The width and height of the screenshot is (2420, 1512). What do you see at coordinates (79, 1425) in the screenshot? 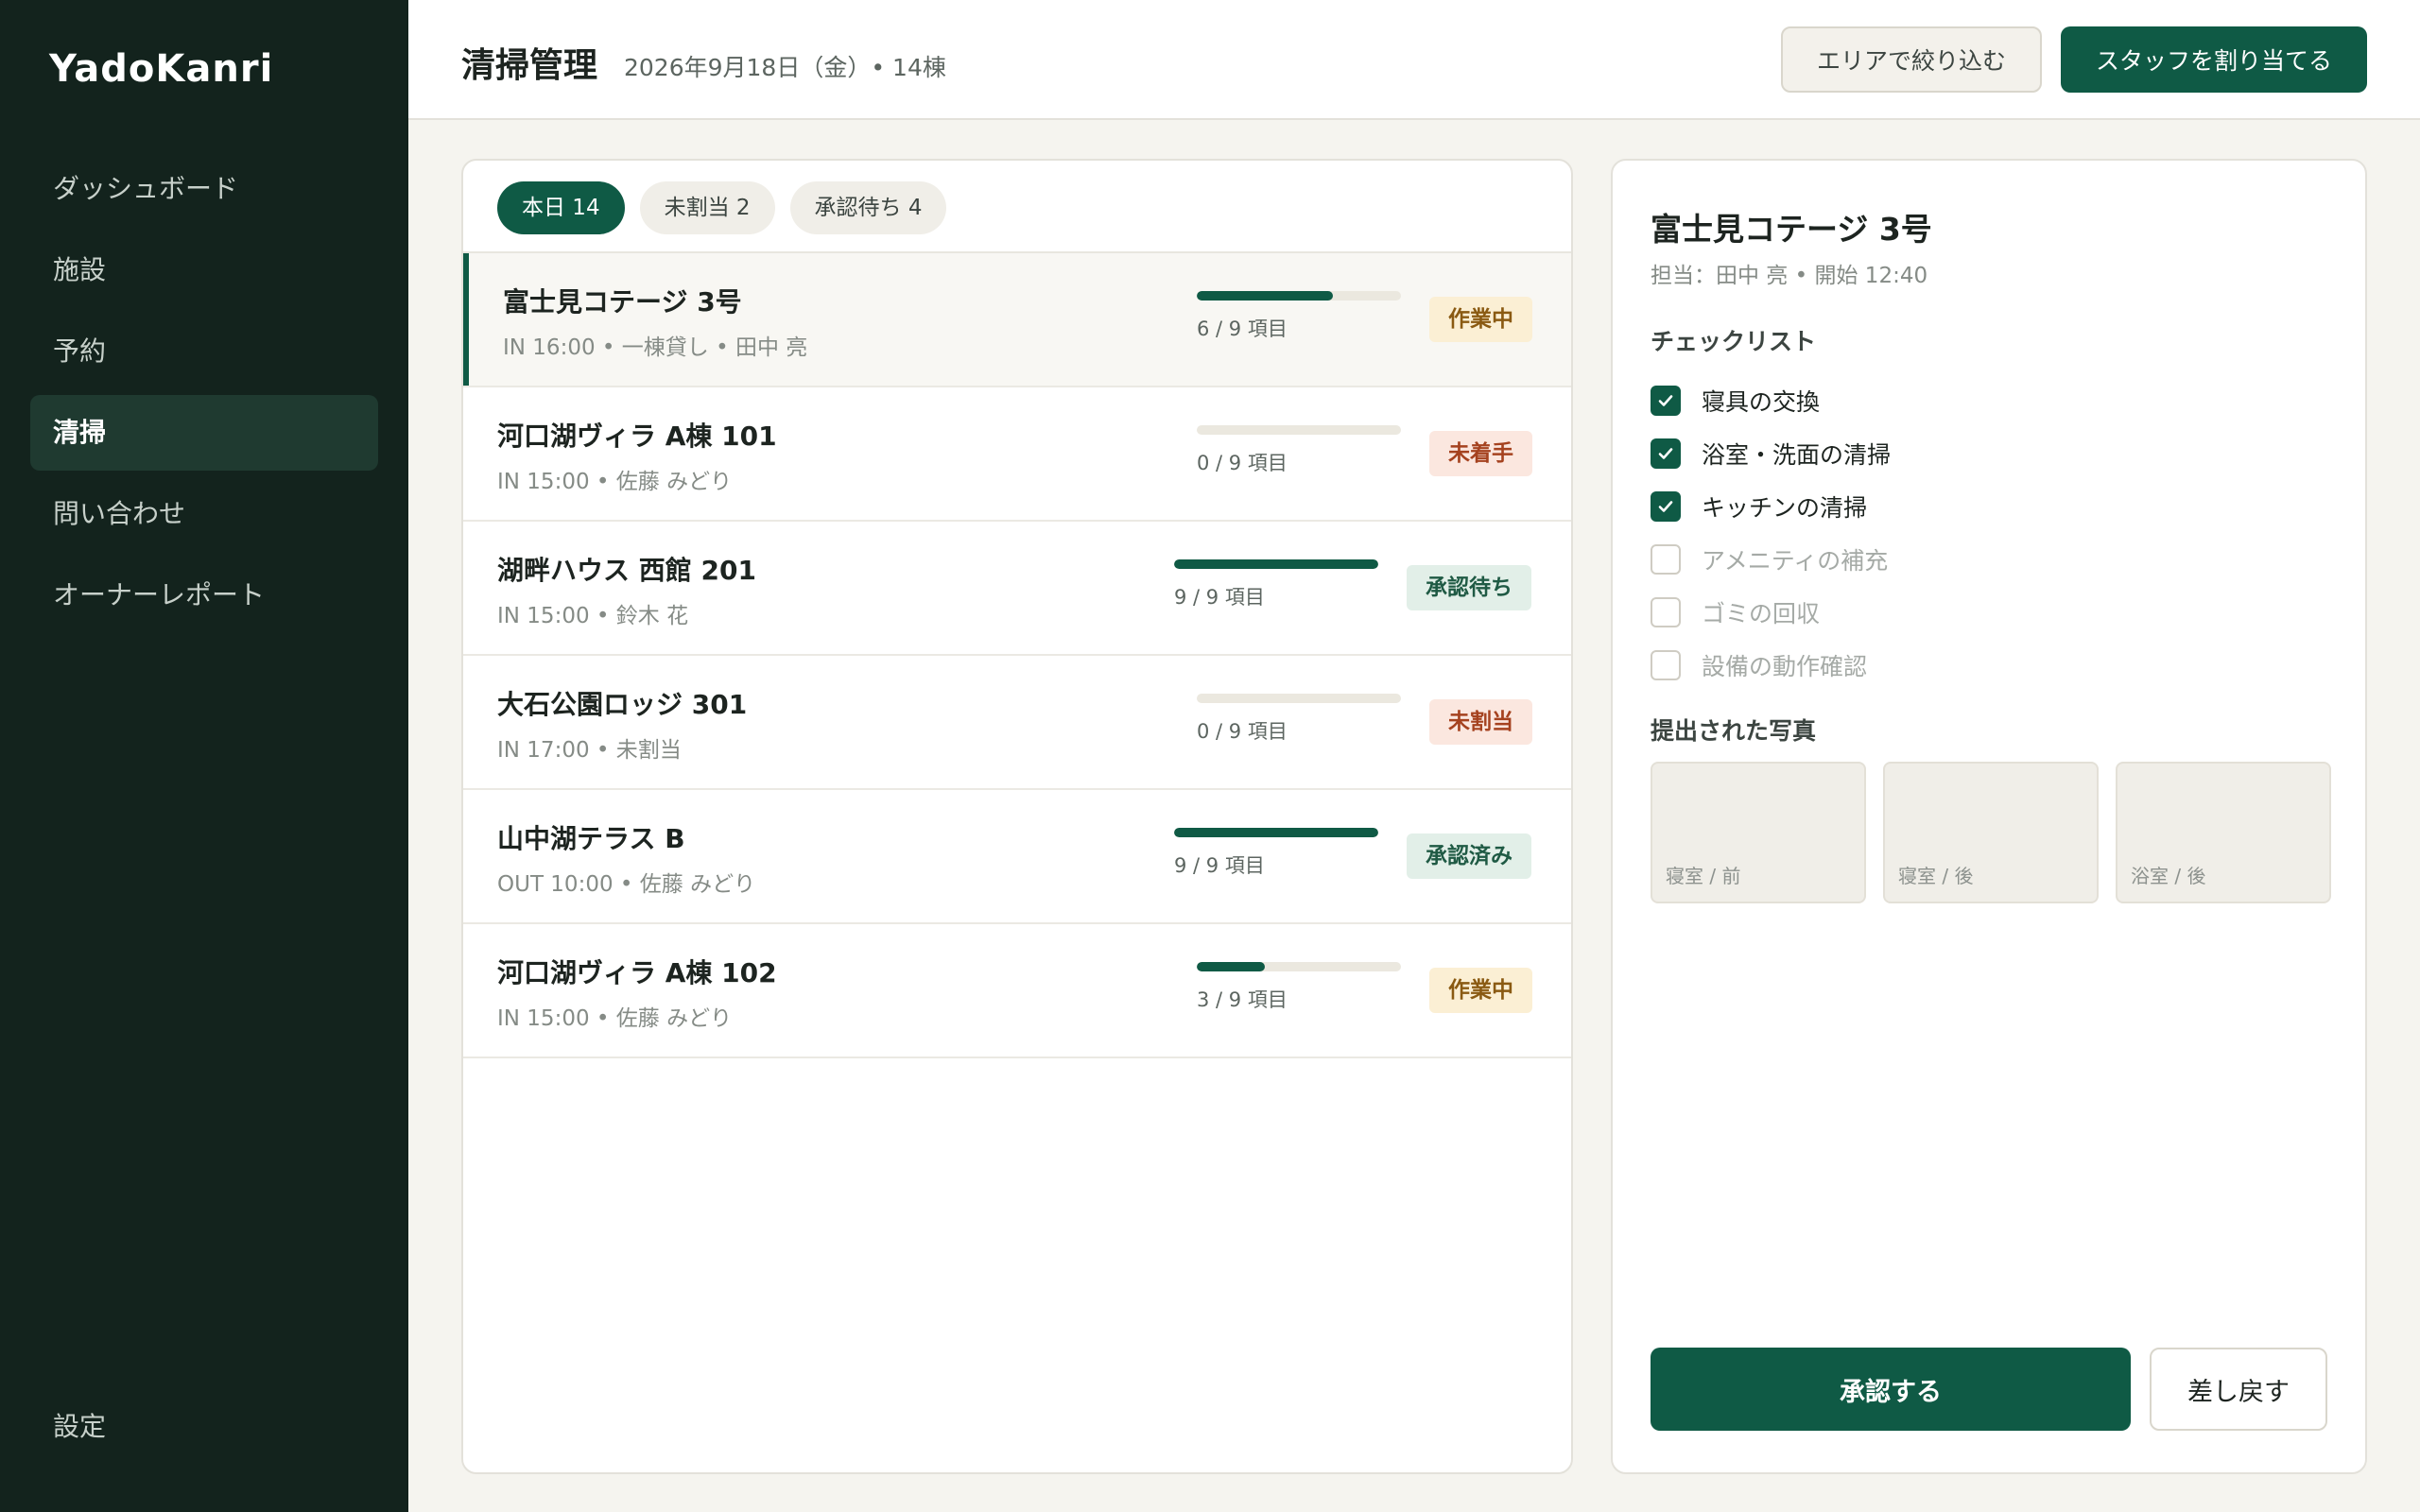
I see `sidebar-item-settings: 設定` at bounding box center [79, 1425].